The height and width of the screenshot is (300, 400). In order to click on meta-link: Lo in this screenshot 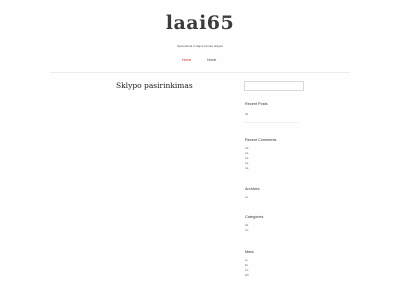, I will do `click(246, 260)`.